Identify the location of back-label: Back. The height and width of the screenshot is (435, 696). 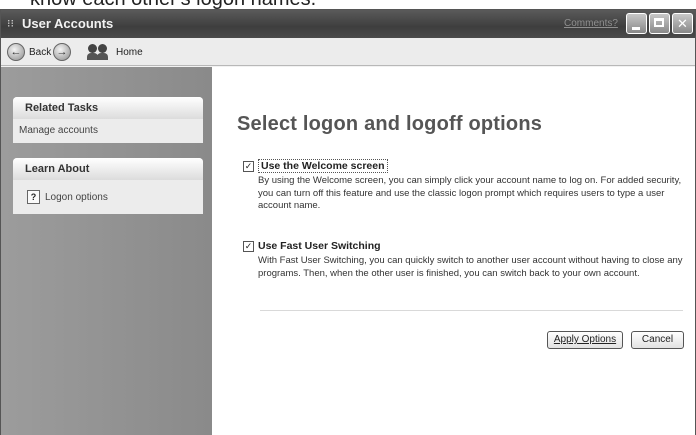
(40, 52).